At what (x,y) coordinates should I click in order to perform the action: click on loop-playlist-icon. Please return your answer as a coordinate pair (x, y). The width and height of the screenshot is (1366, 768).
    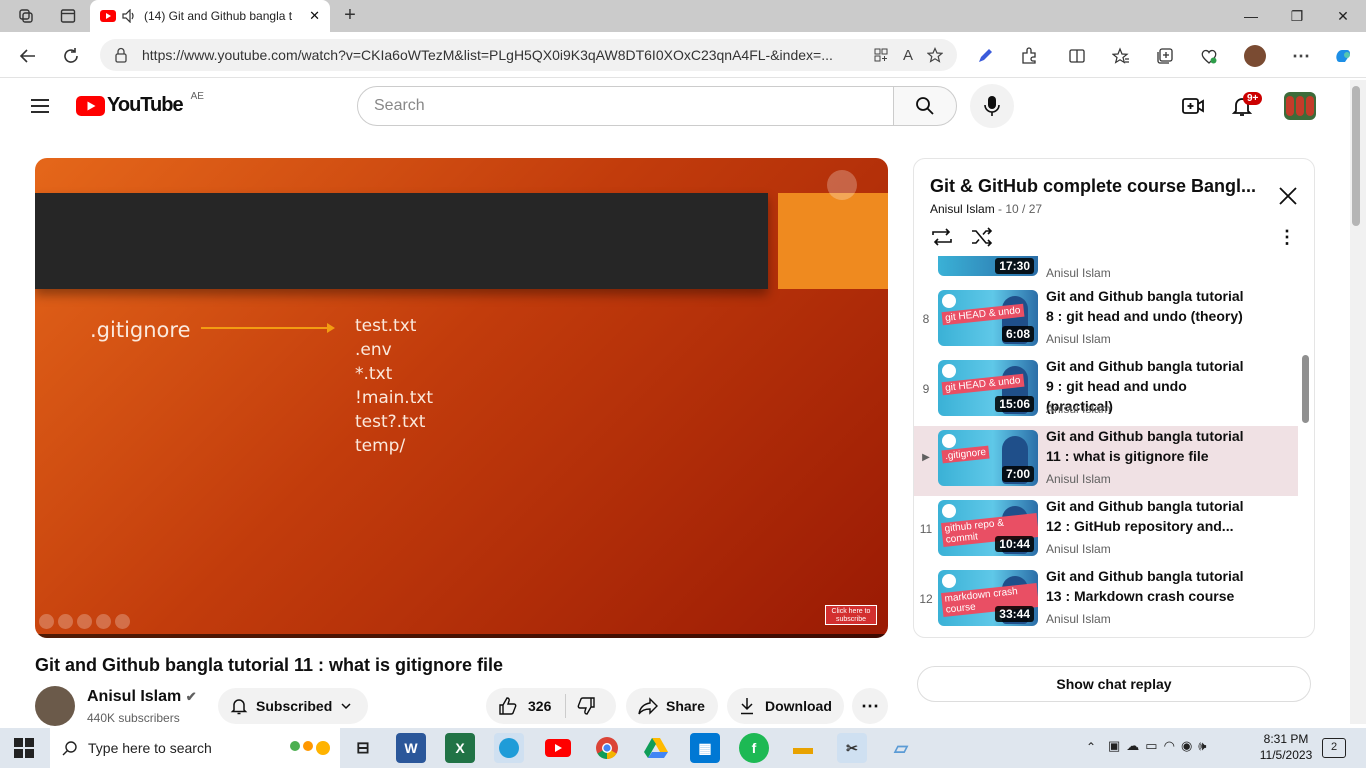
    Looking at the image, I should click on (942, 237).